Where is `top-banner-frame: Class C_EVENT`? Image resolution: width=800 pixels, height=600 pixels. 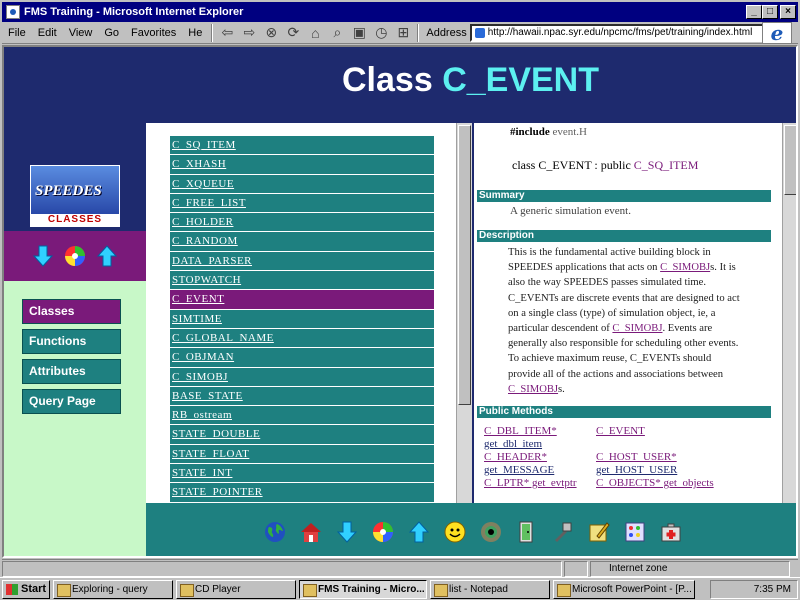 top-banner-frame: Class C_EVENT is located at coordinates (400, 85).